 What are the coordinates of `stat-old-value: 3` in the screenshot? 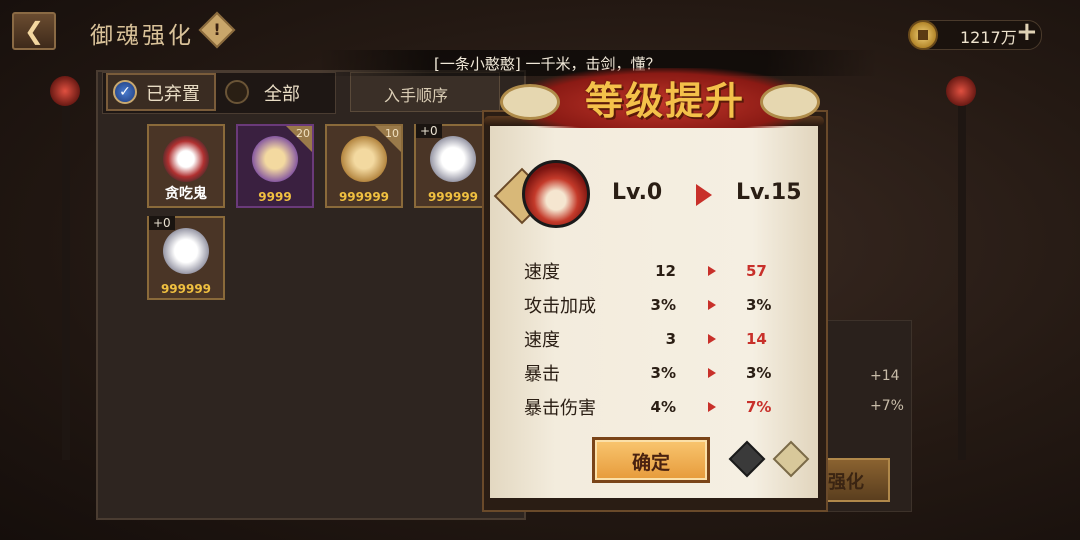 It's located at (670, 339).